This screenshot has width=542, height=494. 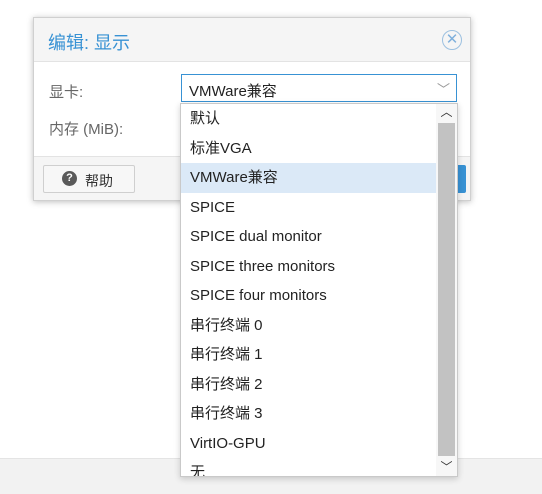 I want to click on help-button: ? 帮助, so click(x=89, y=179).